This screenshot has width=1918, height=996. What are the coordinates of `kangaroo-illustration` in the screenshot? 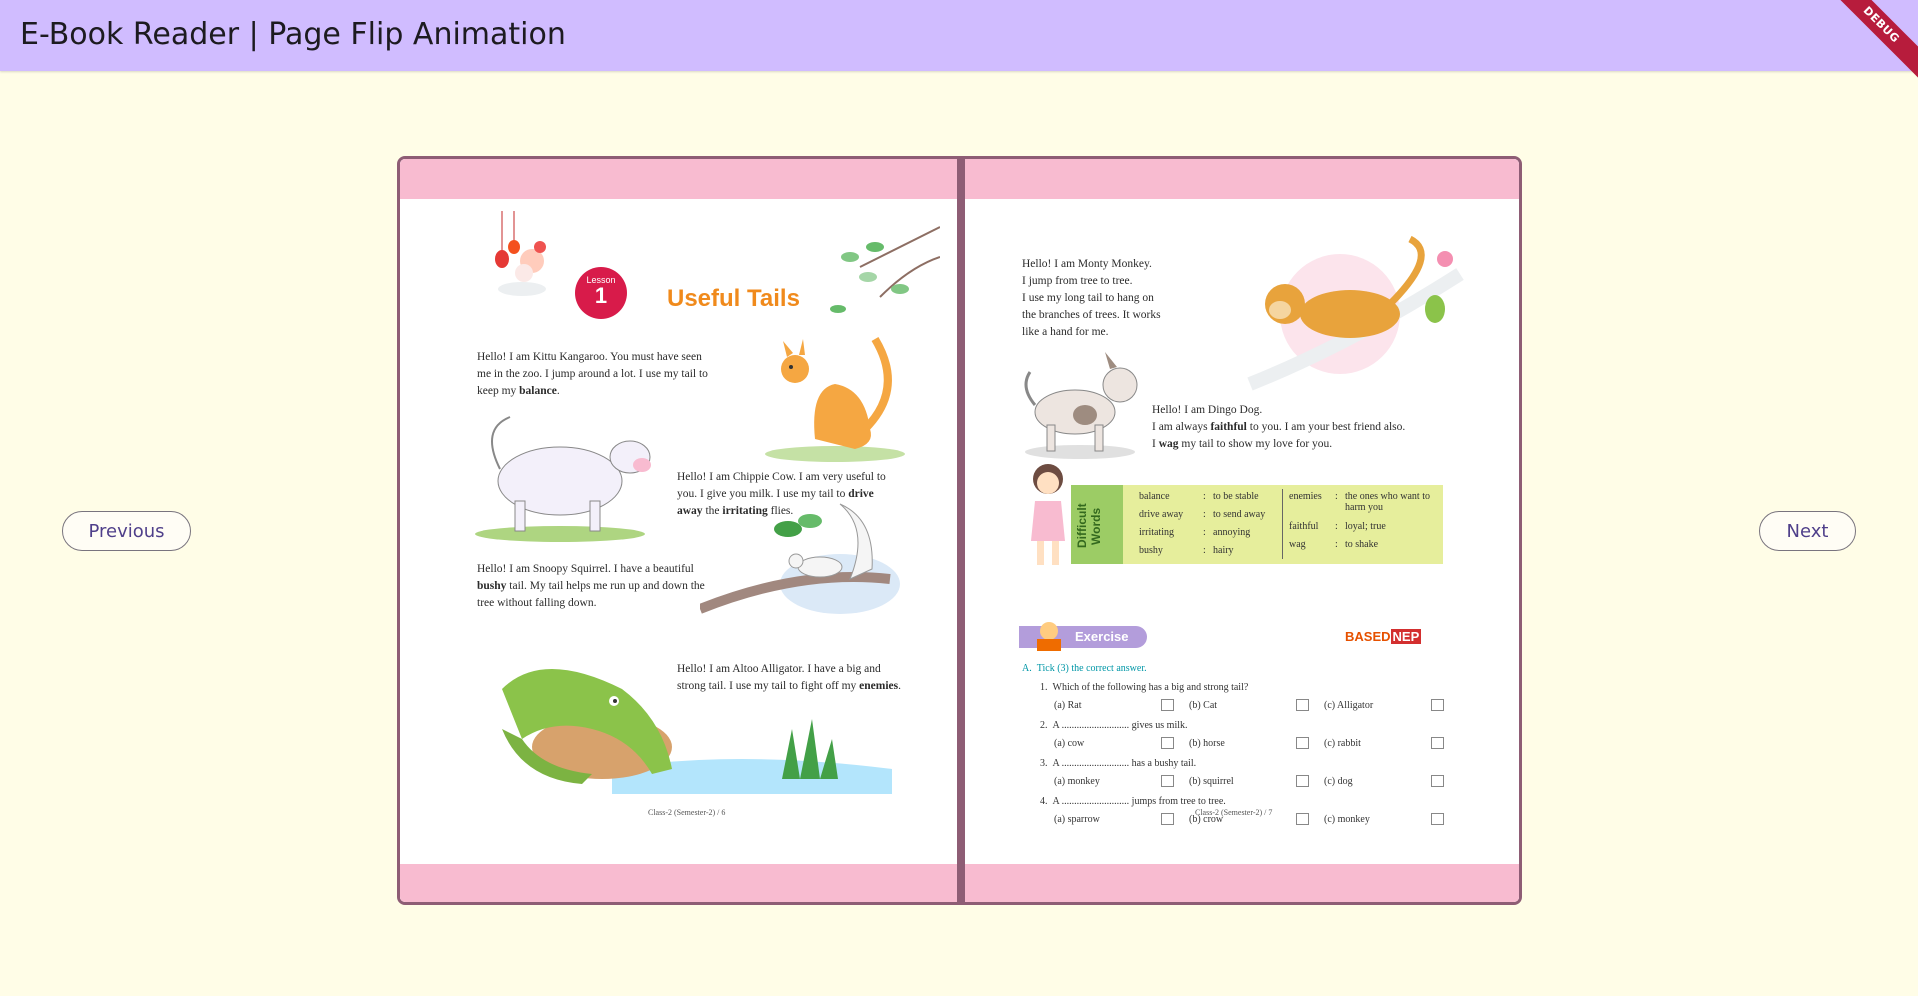 It's located at (835, 399).